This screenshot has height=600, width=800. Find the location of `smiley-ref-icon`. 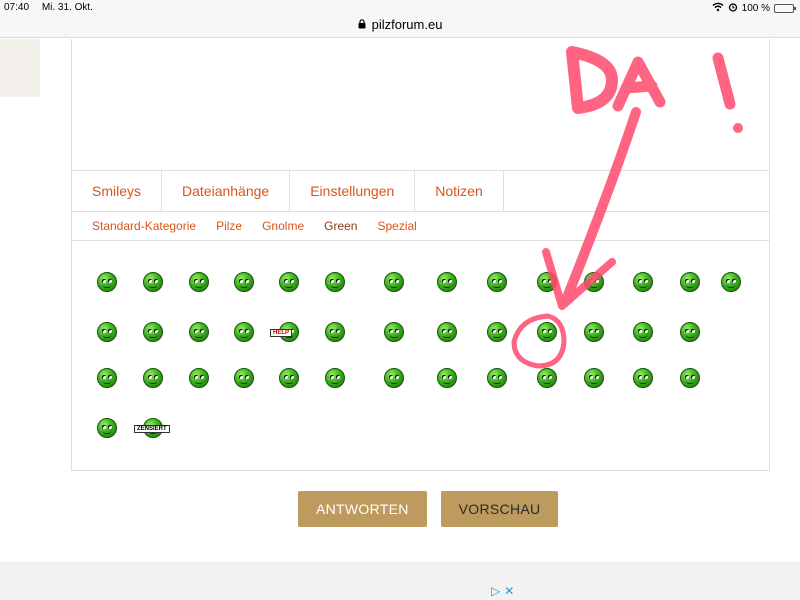

smiley-ref-icon is located at coordinates (547, 378).